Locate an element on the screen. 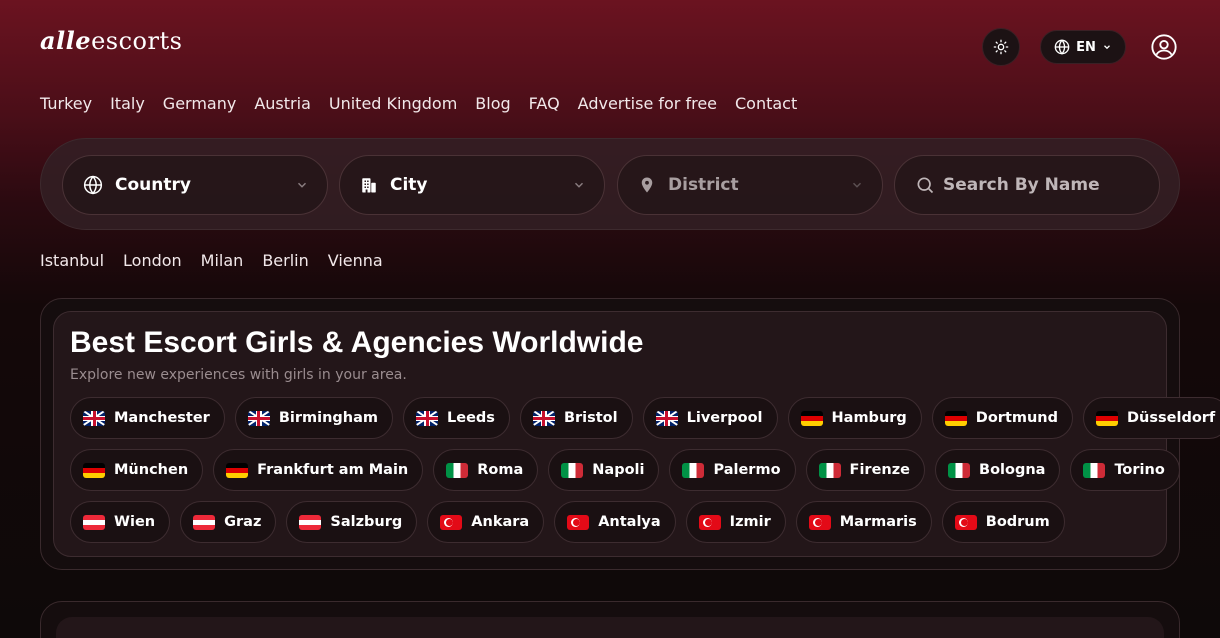  city-chip: Hamburg is located at coordinates (854, 418).